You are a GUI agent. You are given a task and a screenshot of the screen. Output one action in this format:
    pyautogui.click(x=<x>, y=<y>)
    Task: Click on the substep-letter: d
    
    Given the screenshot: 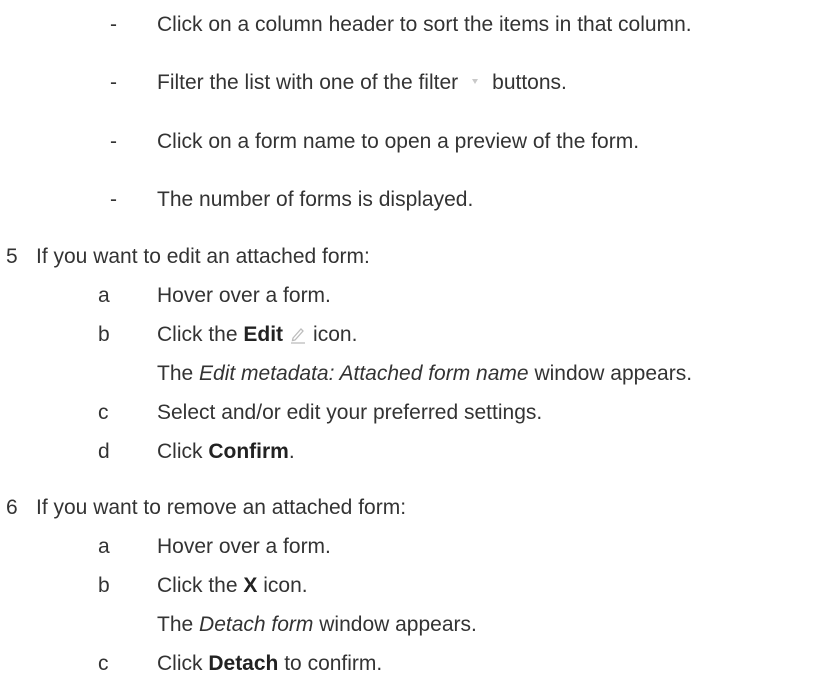 What is the action you would take?
    pyautogui.click(x=104, y=451)
    